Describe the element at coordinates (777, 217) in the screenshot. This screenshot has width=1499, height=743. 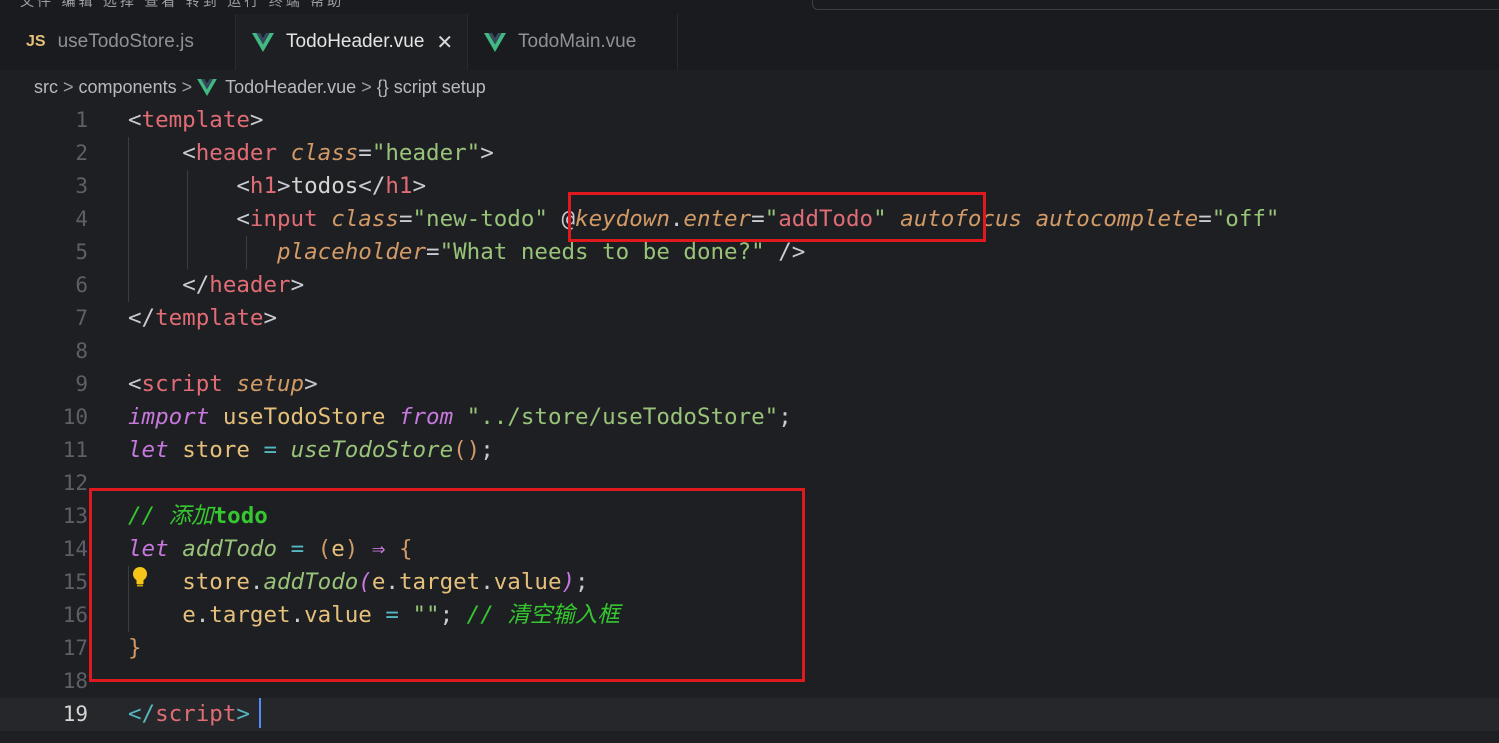
I see `highlight-box-keydown-enter` at that location.